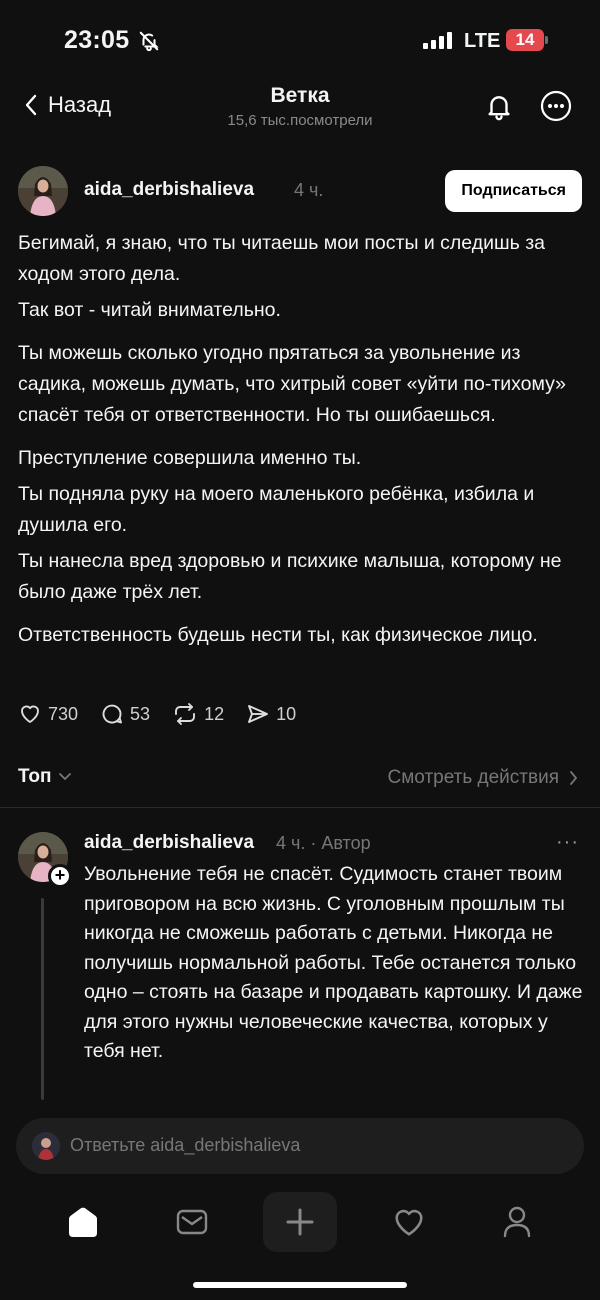  I want to click on repost-button: 12, so click(198, 714).